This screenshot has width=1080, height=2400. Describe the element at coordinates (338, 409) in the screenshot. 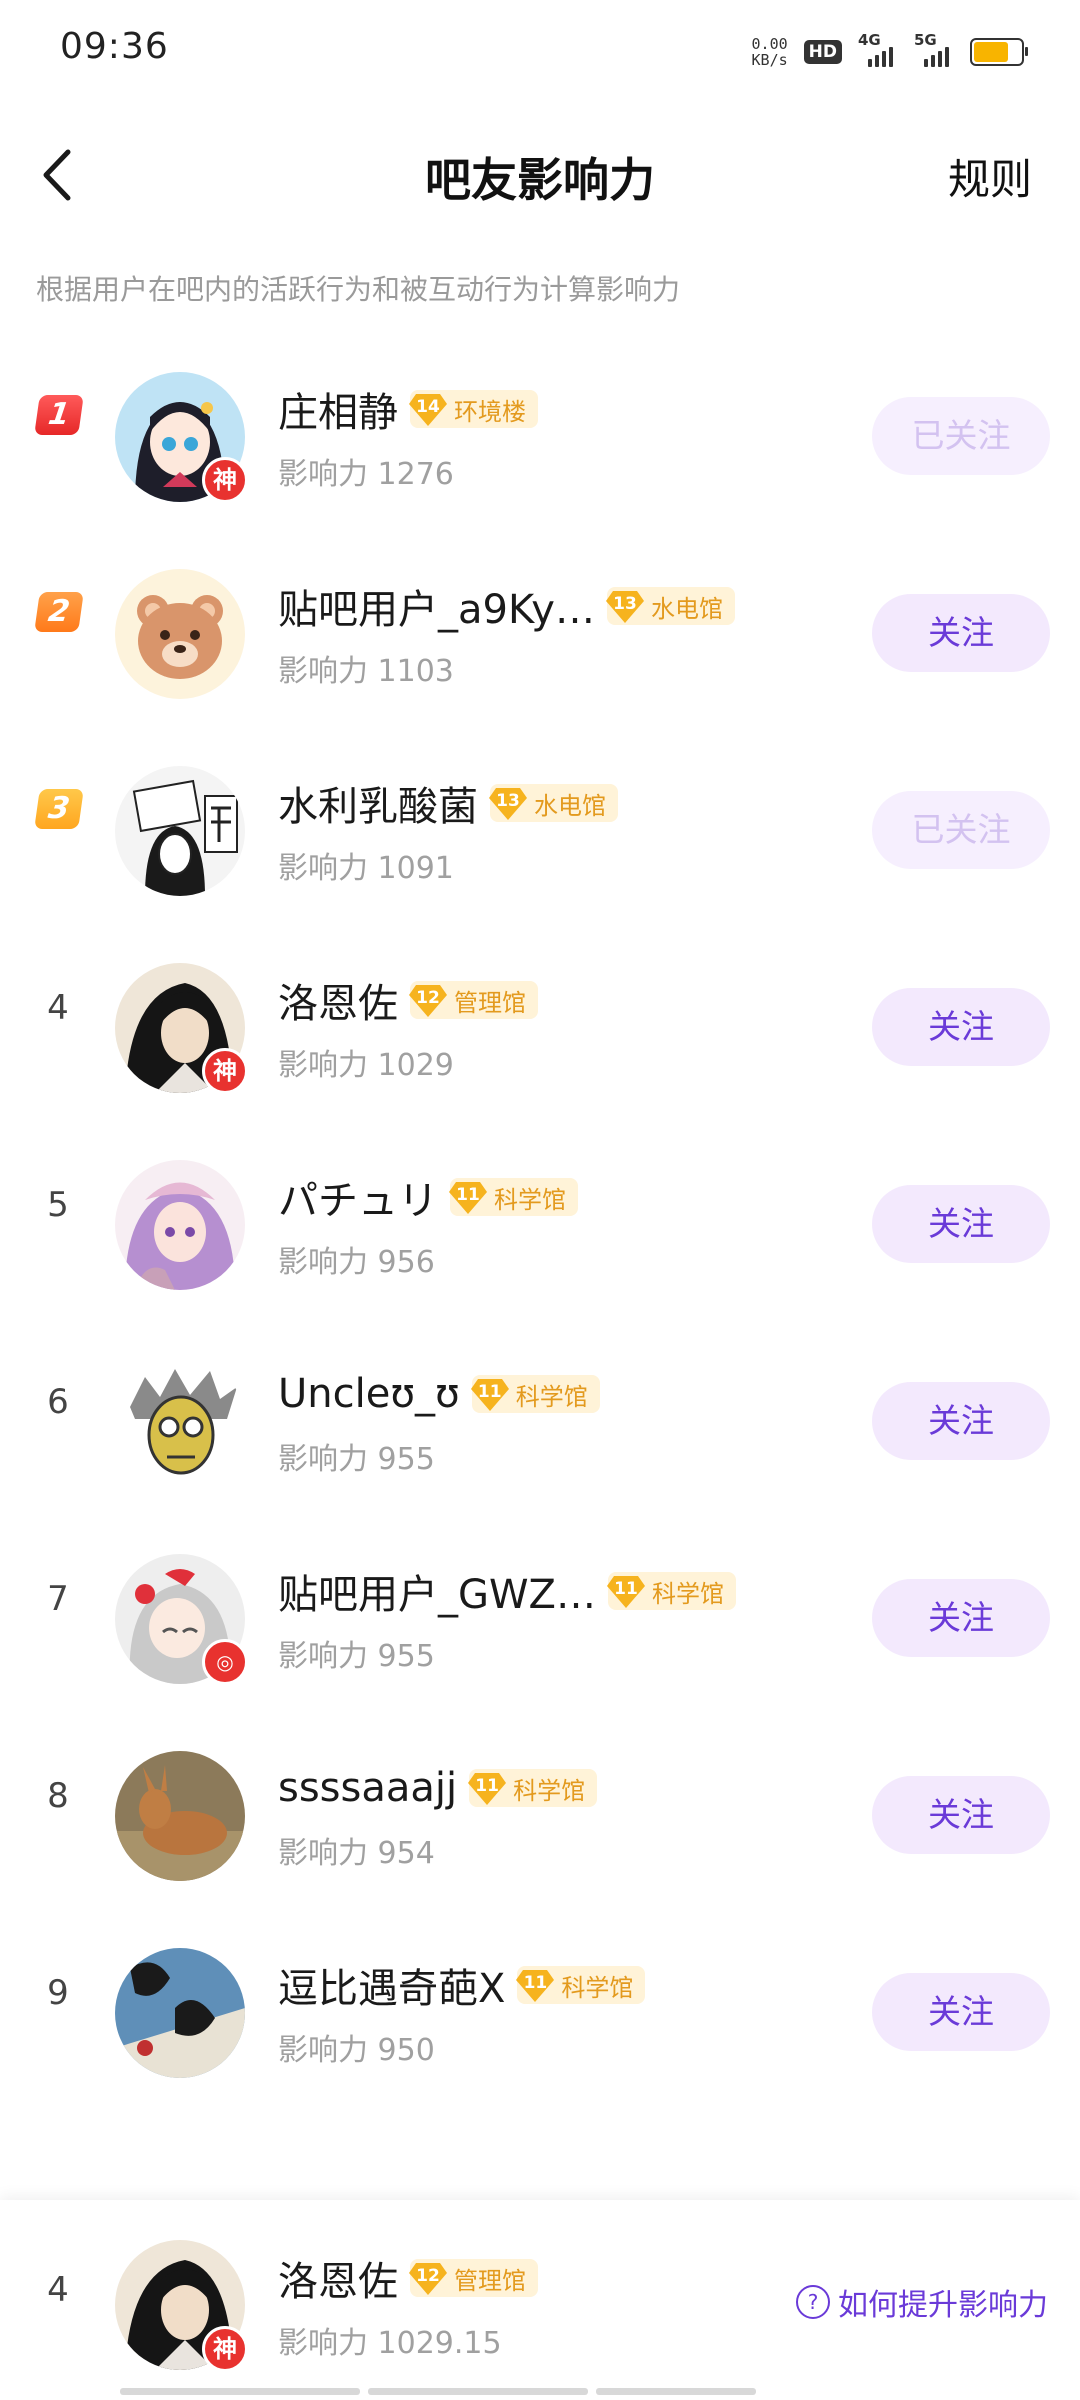

I see `user-name: 庄相静` at that location.